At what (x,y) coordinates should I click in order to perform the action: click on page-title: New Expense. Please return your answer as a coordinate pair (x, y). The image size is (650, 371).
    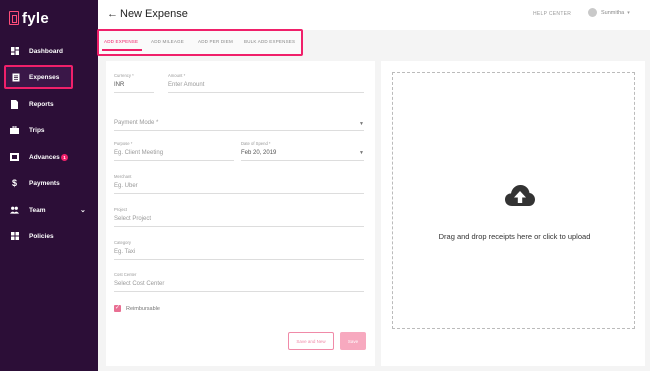
    Looking at the image, I should click on (154, 14).